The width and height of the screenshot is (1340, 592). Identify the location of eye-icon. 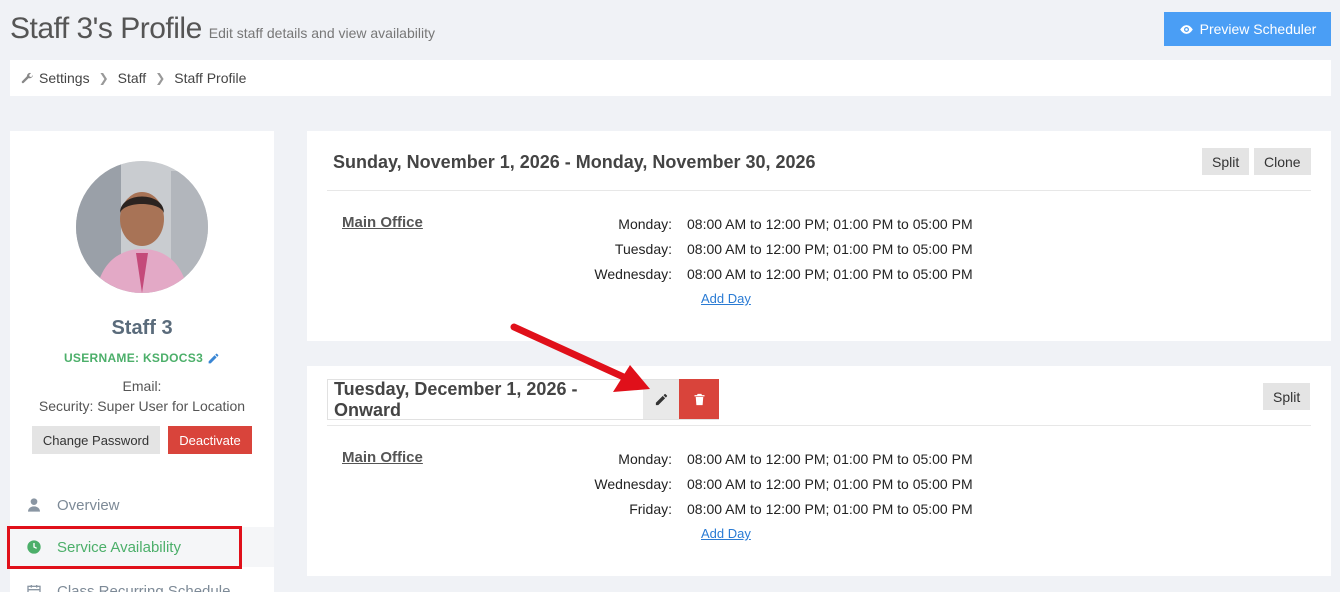
(1186, 29).